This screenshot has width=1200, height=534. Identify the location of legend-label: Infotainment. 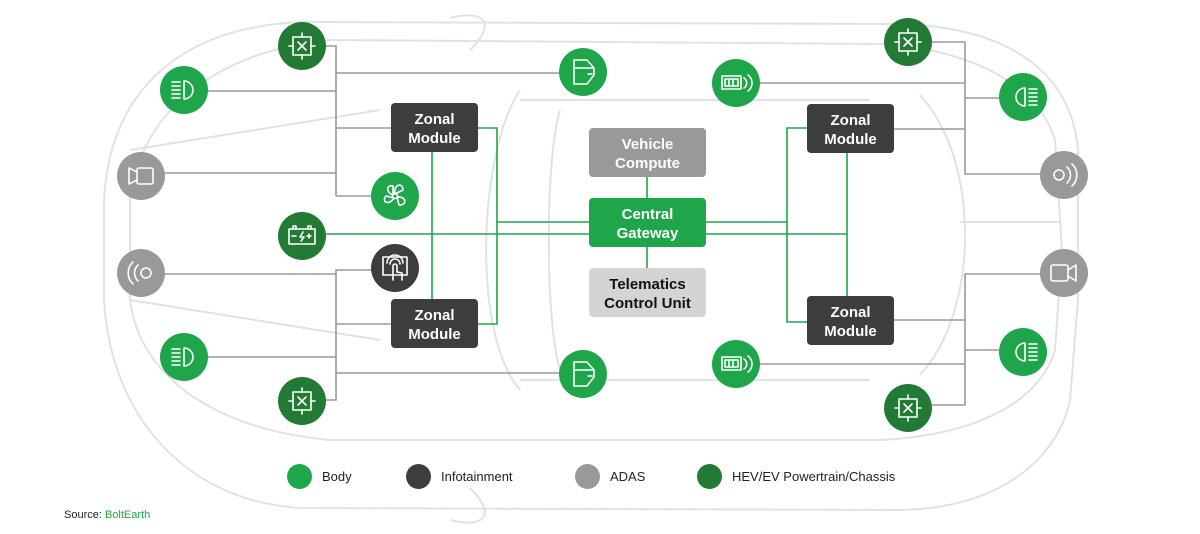
(477, 476).